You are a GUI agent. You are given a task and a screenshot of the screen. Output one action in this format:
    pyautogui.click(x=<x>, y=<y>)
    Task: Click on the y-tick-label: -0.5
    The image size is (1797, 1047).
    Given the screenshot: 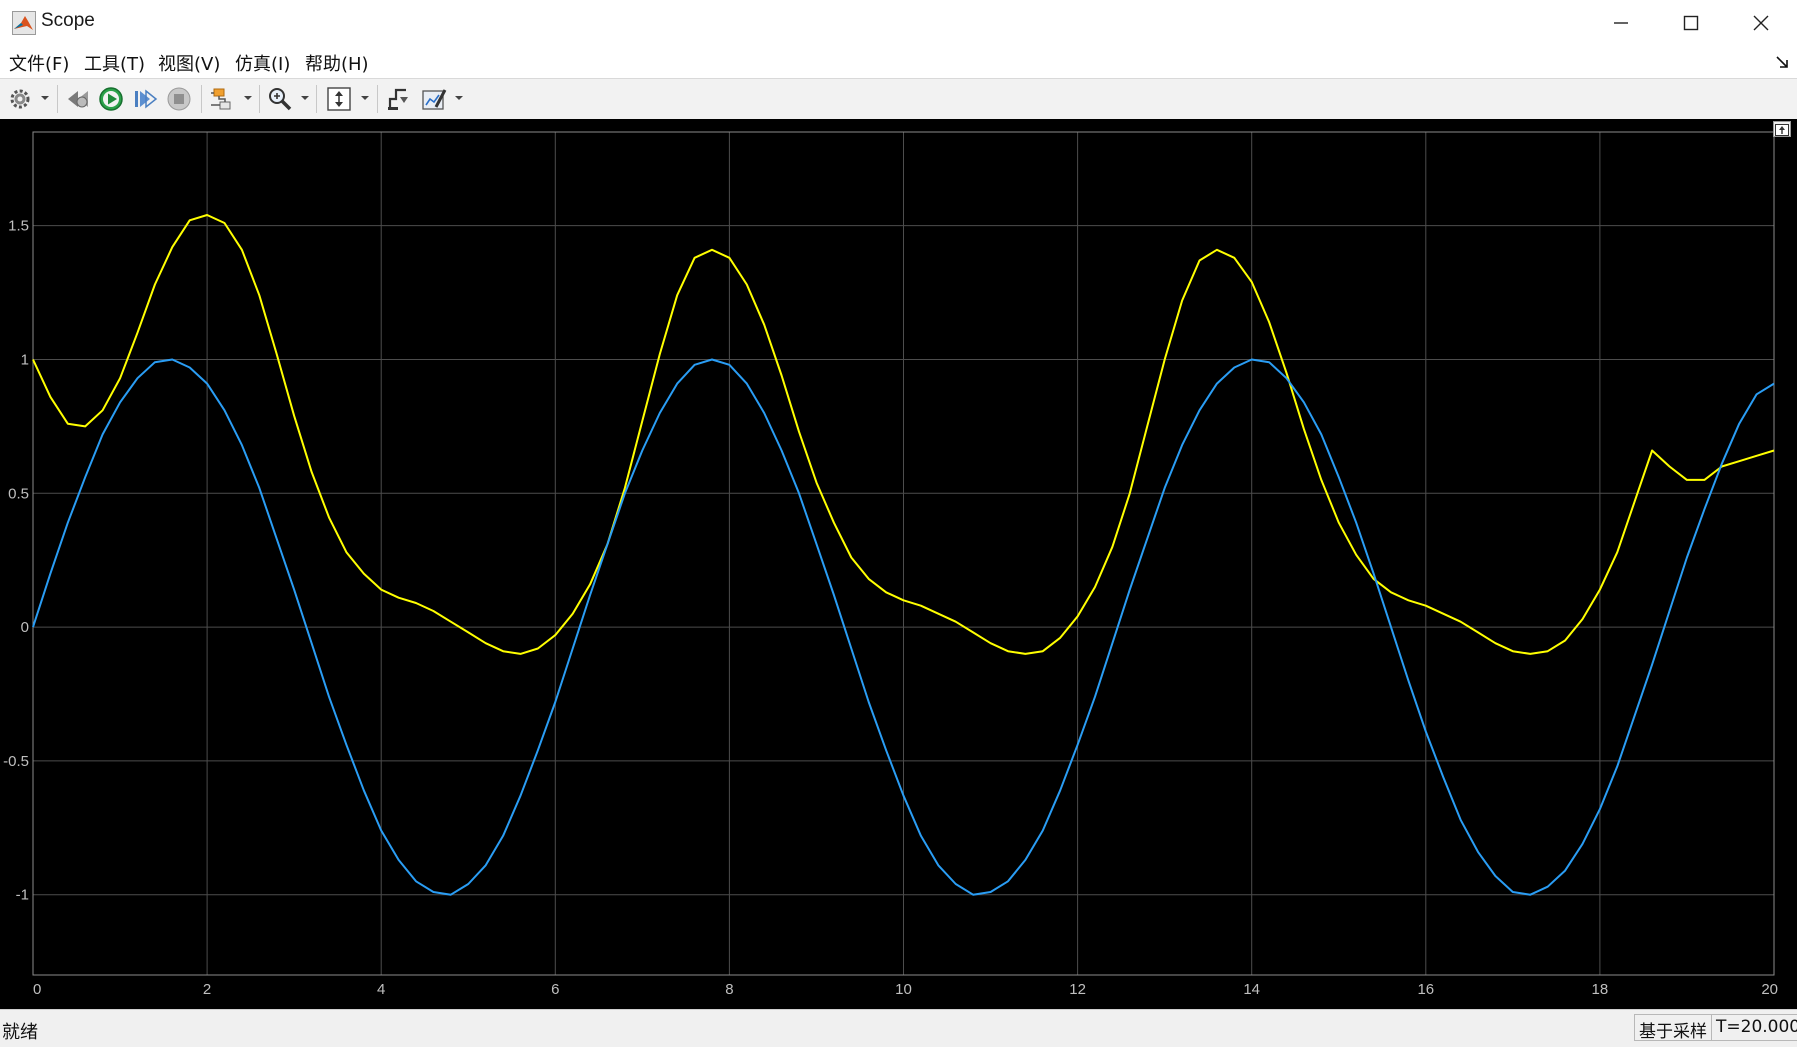 What is the action you would take?
    pyautogui.click(x=16, y=761)
    